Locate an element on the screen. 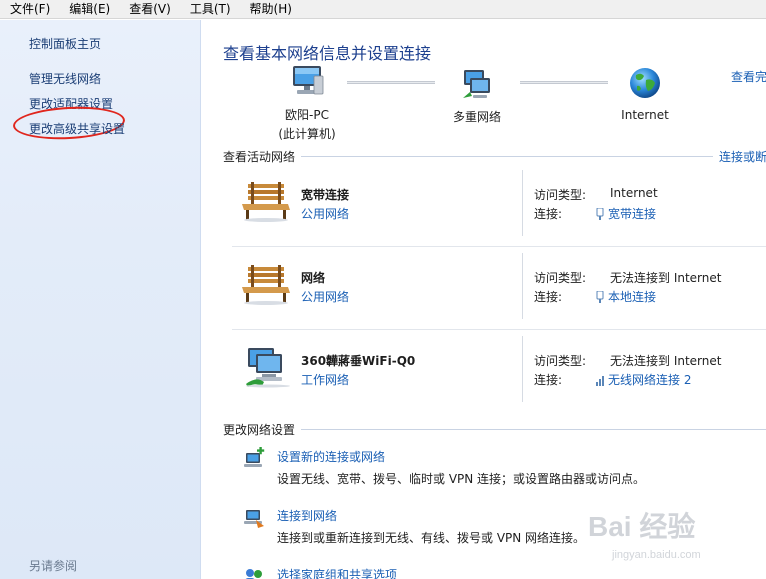 Image resolution: width=766 pixels, height=579 pixels. network-2-access-label: 访问类型: is located at coordinates (560, 278).